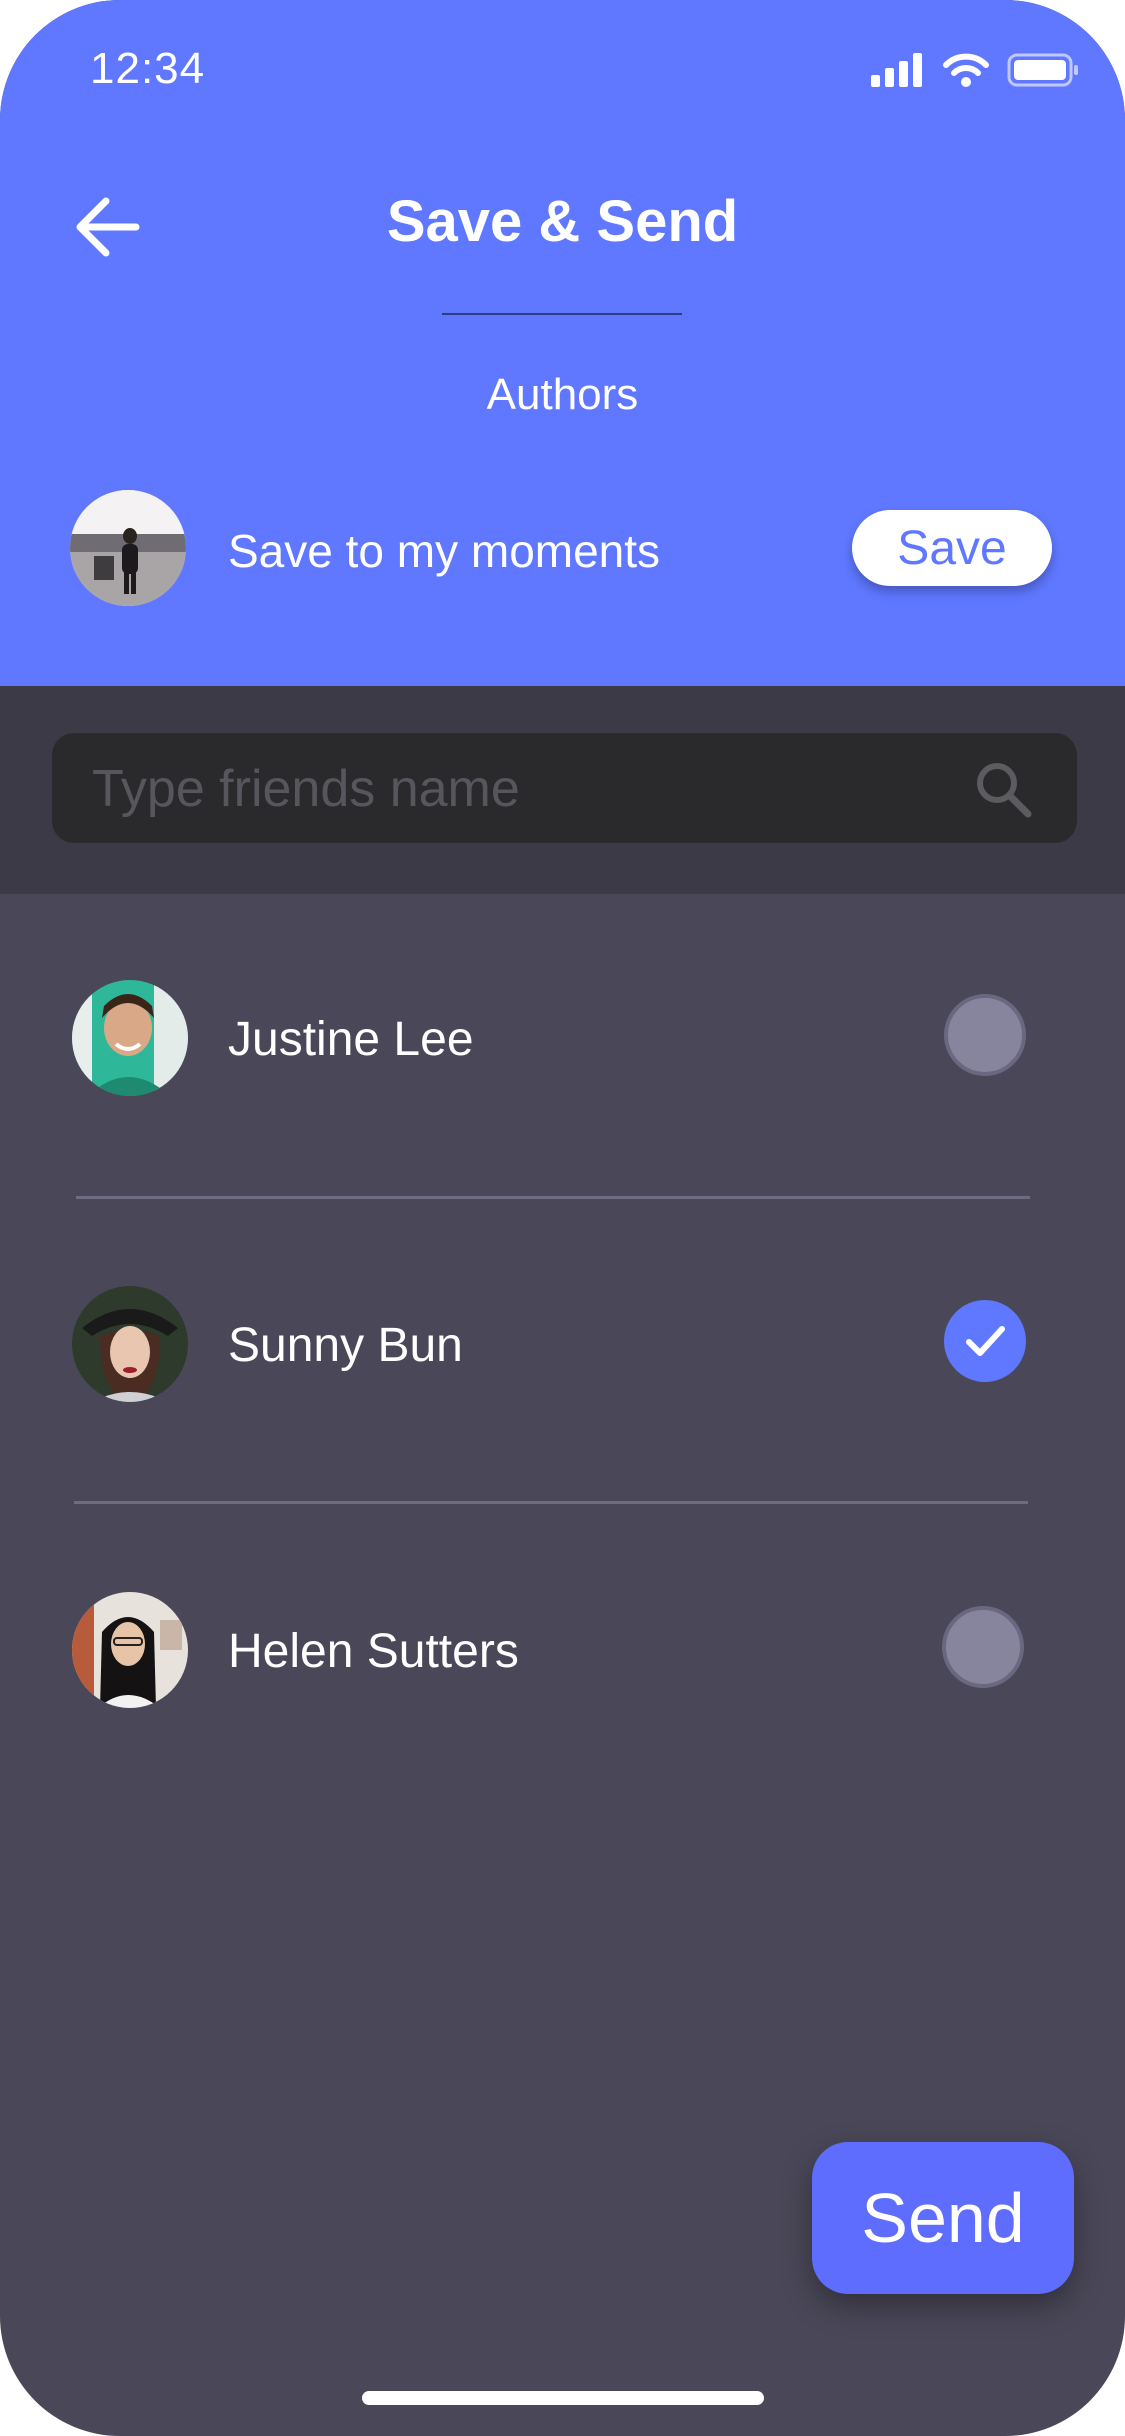  I want to click on signal-icon, so click(896, 70).